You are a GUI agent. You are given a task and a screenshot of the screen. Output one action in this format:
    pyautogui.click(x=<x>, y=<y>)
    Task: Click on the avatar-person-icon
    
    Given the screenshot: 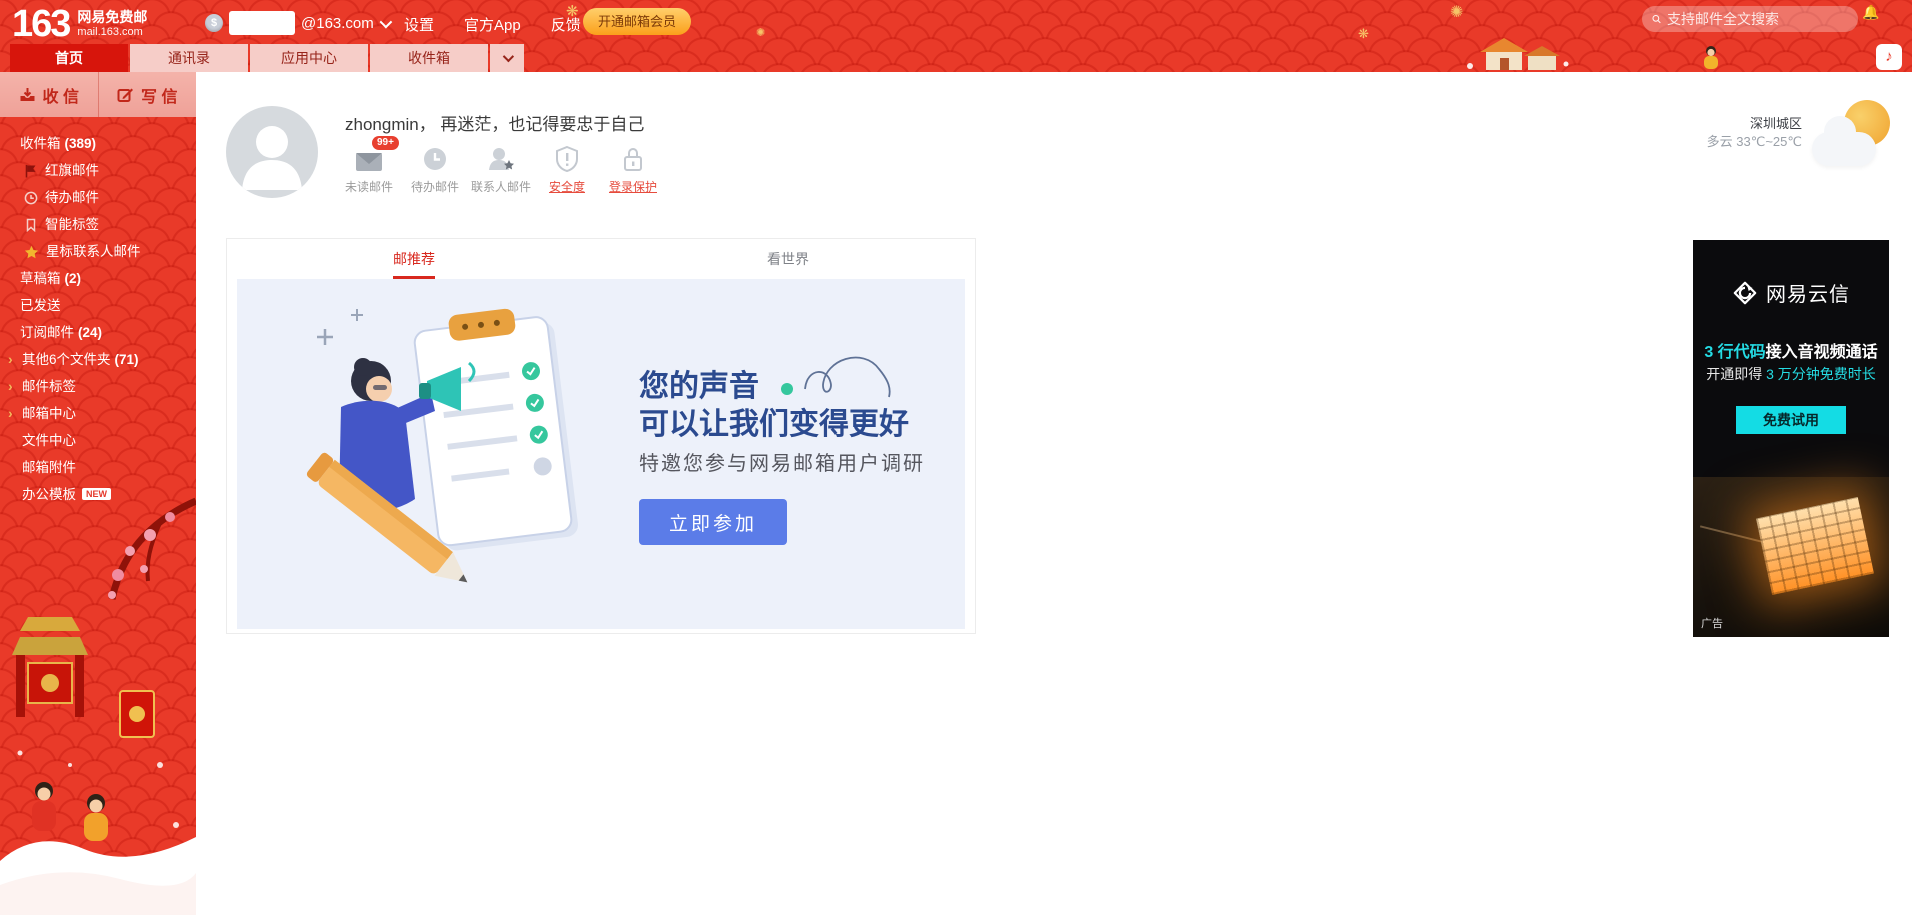 What is the action you would take?
    pyautogui.click(x=272, y=158)
    